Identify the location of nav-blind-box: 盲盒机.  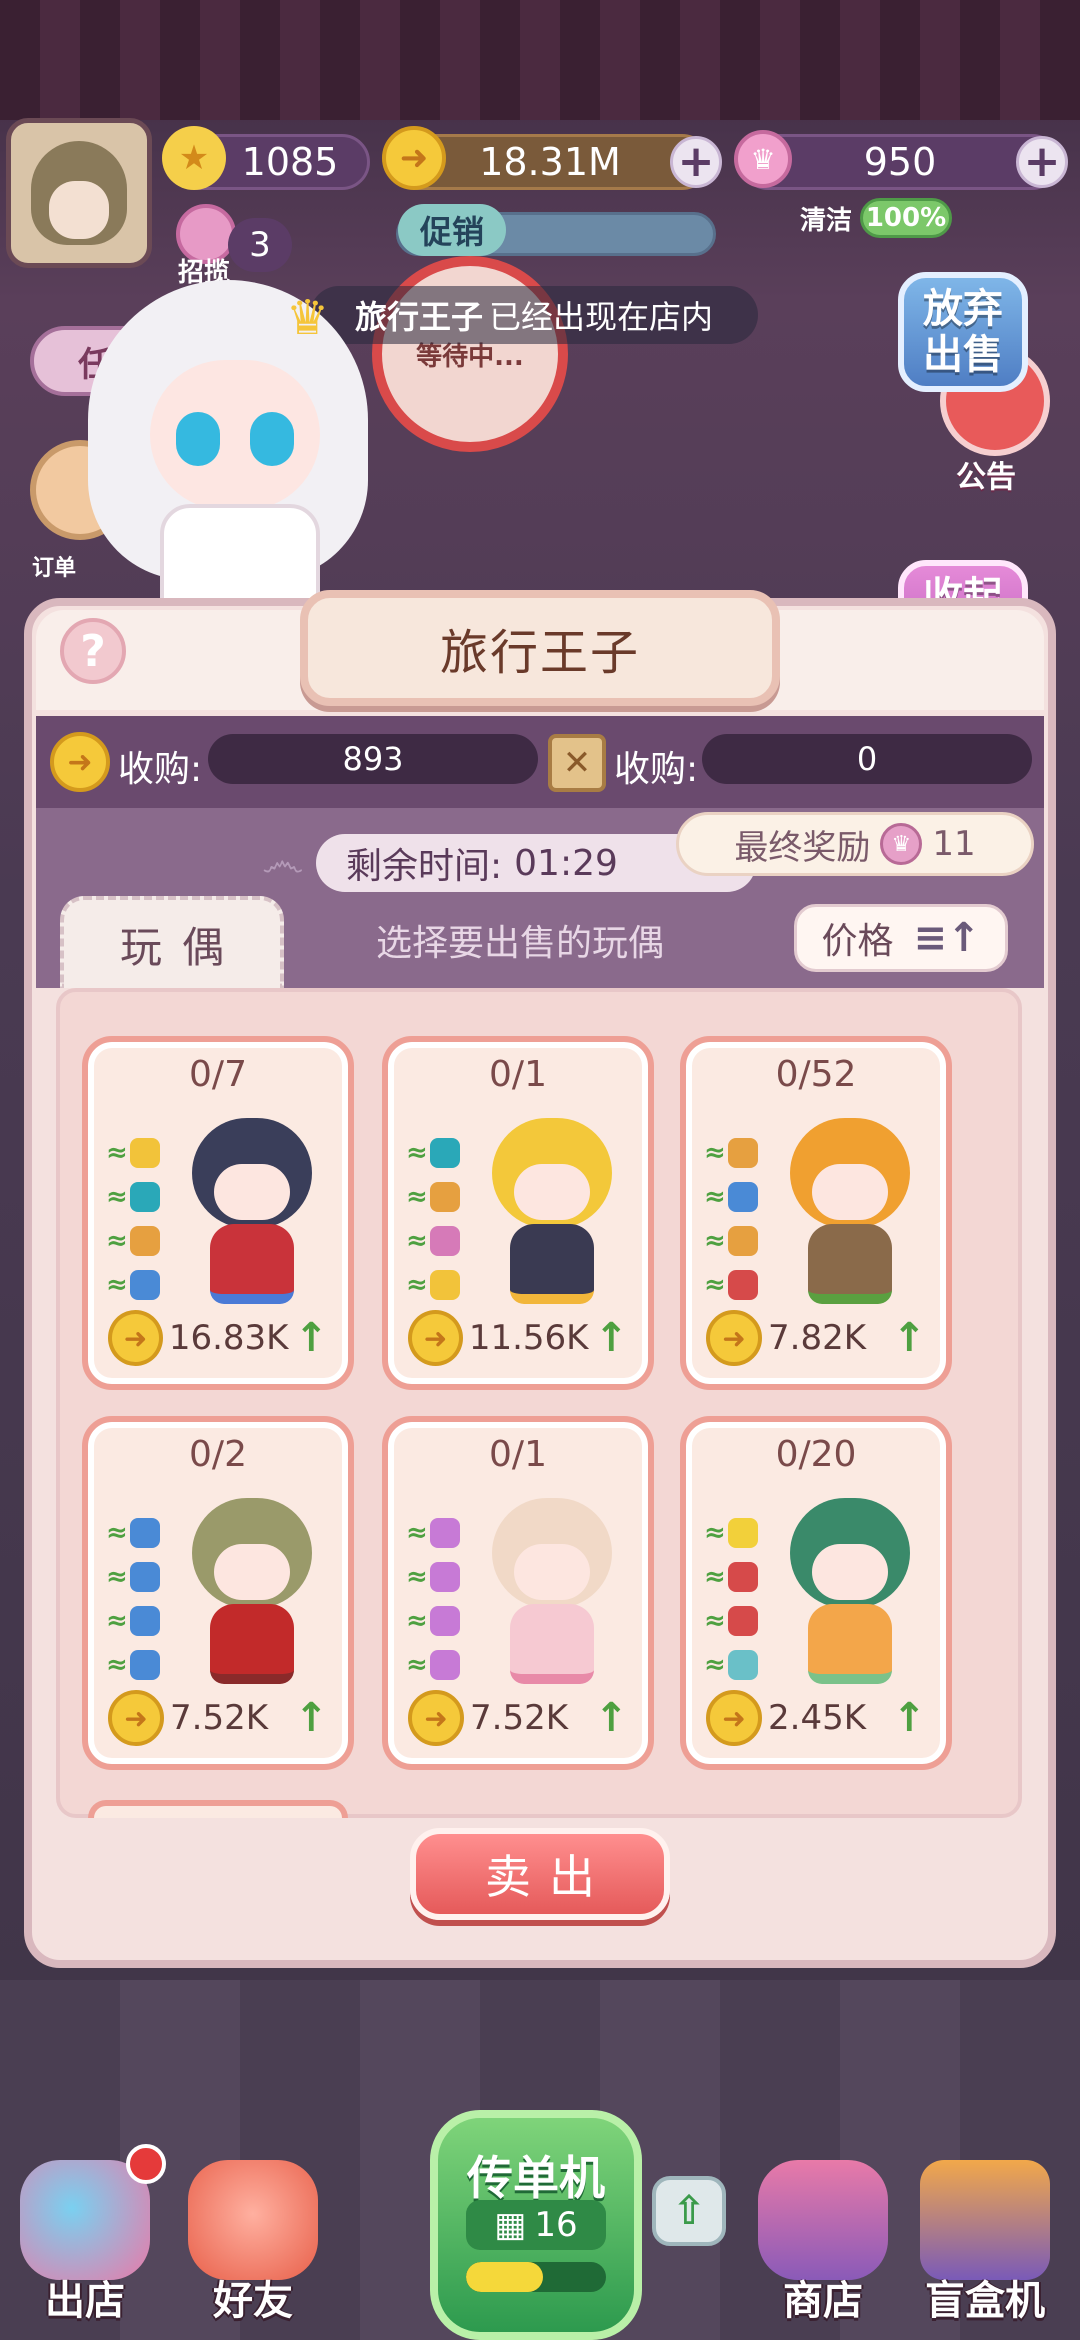
(985, 2240).